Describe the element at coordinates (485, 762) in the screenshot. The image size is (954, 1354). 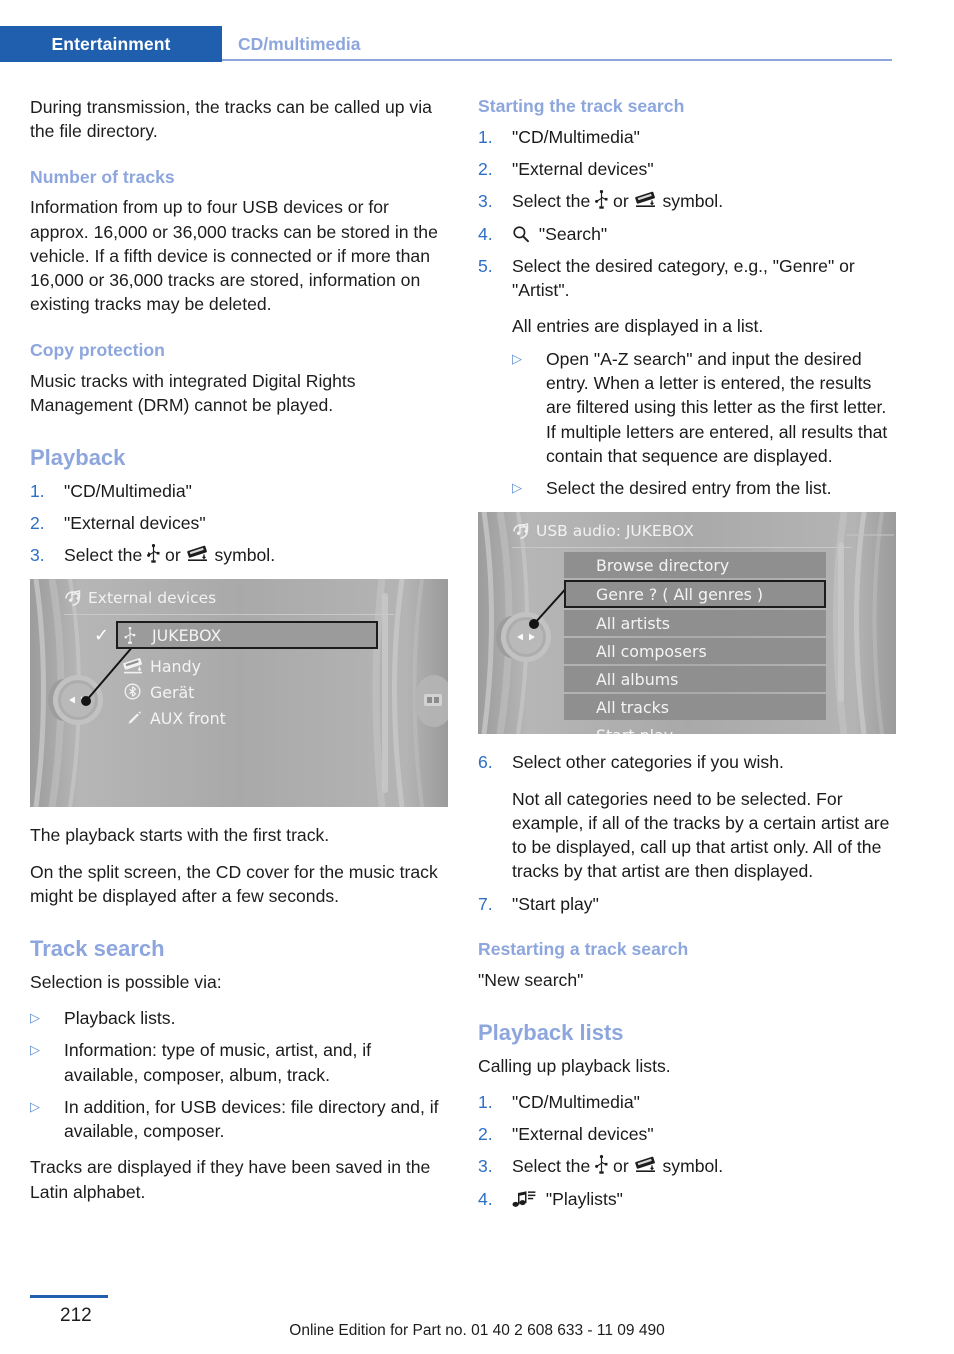
I see `step-number: 6.` at that location.